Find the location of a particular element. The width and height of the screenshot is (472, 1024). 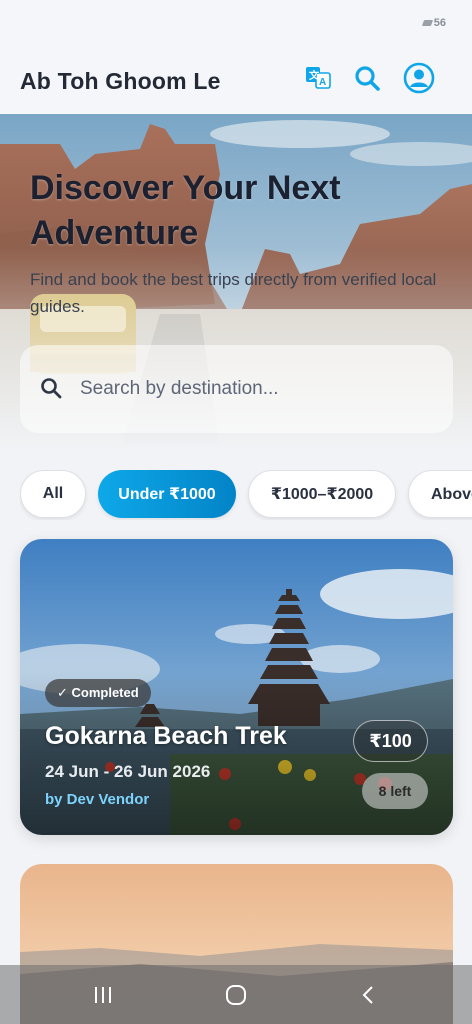

price-filter-chips: All Under ₹1000 ₹1000–₹2000 Above ₹2000 is located at coordinates (246, 495).